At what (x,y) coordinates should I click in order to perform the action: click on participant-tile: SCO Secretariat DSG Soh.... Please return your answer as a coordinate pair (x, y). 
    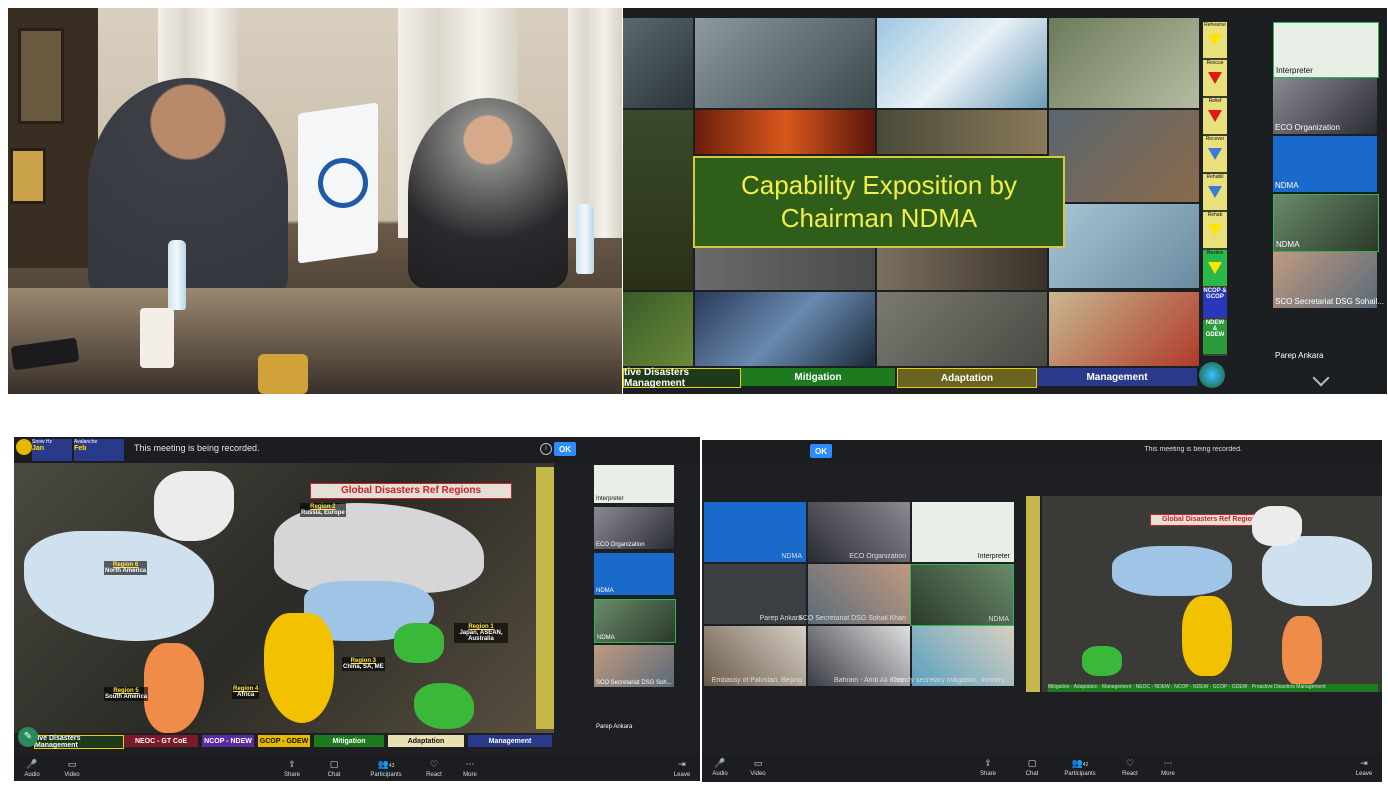
    Looking at the image, I should click on (634, 666).